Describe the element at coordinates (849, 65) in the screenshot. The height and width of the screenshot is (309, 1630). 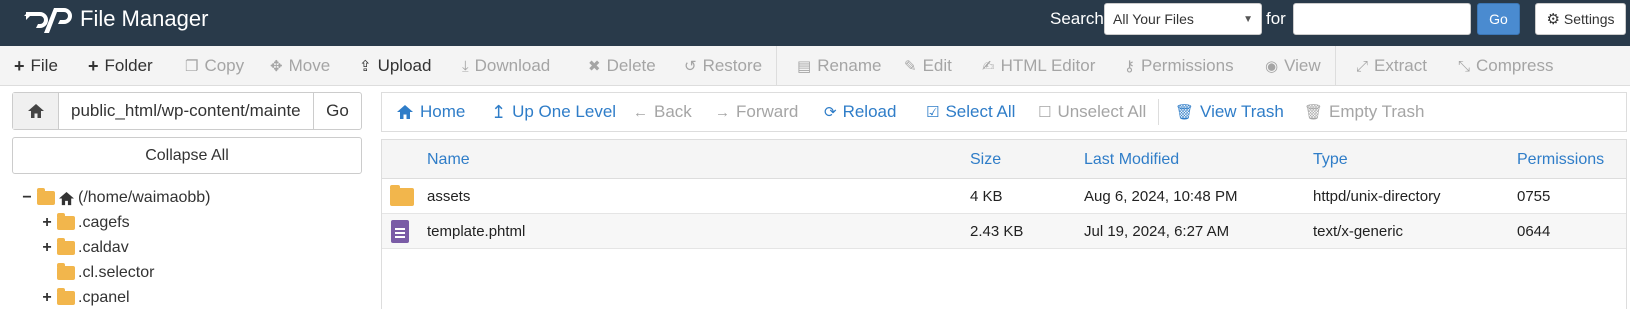
I see `rename-label: Rename` at that location.